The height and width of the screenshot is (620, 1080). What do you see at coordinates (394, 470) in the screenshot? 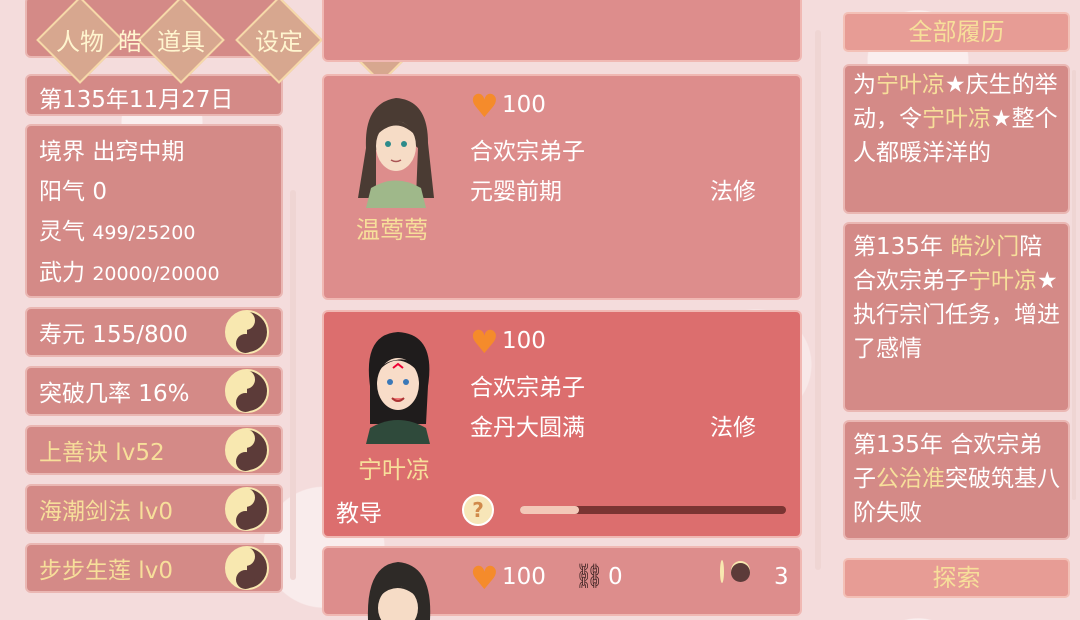
I see `character-name: 宁叶凉` at bounding box center [394, 470].